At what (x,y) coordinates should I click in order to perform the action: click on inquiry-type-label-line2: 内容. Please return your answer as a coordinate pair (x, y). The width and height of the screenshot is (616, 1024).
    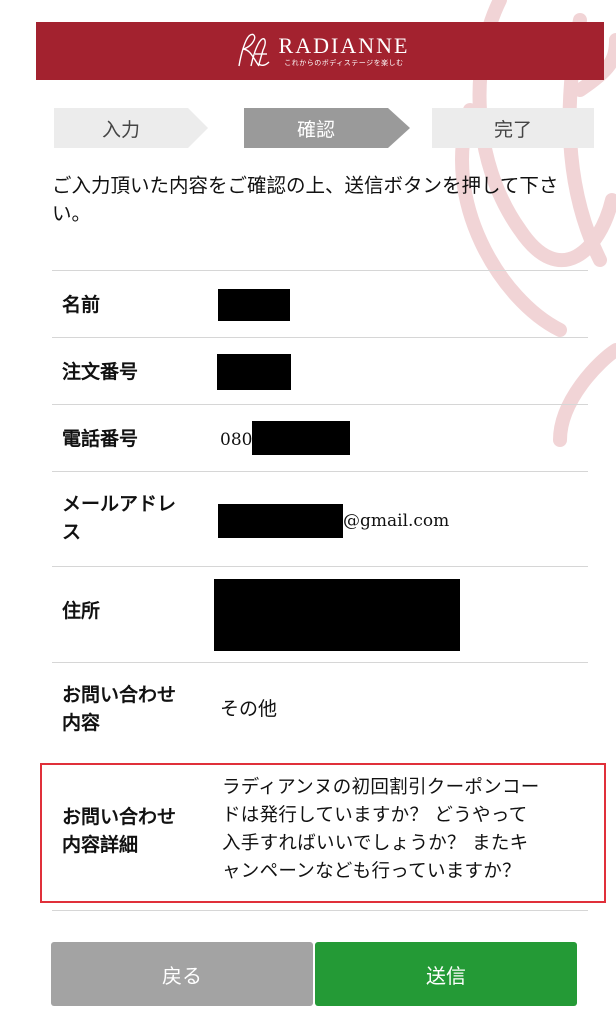
    Looking at the image, I should click on (81, 723).